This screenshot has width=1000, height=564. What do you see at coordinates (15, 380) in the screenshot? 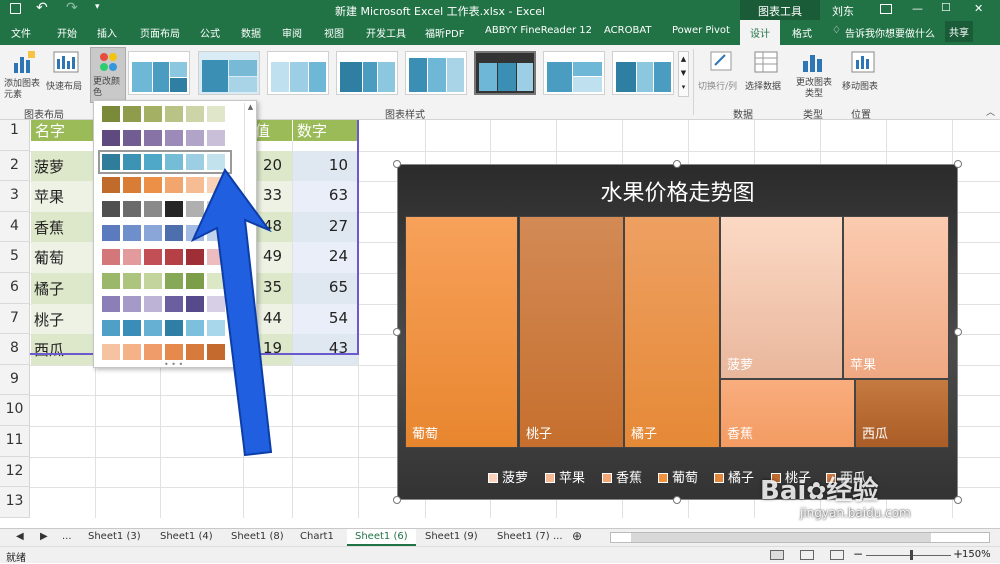
I see `row-header: 9` at bounding box center [15, 380].